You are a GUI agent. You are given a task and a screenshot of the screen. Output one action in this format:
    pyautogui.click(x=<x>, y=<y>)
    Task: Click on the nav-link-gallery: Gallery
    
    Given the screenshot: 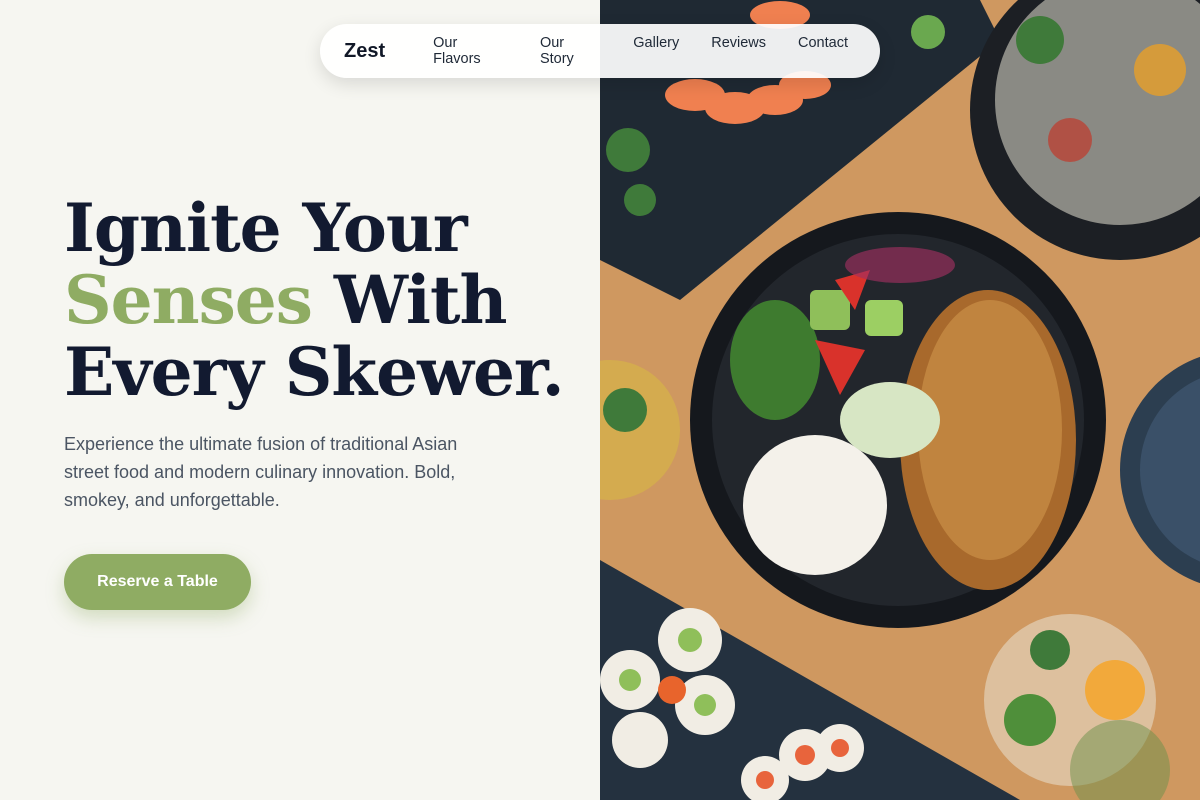 What is the action you would take?
    pyautogui.click(x=656, y=51)
    